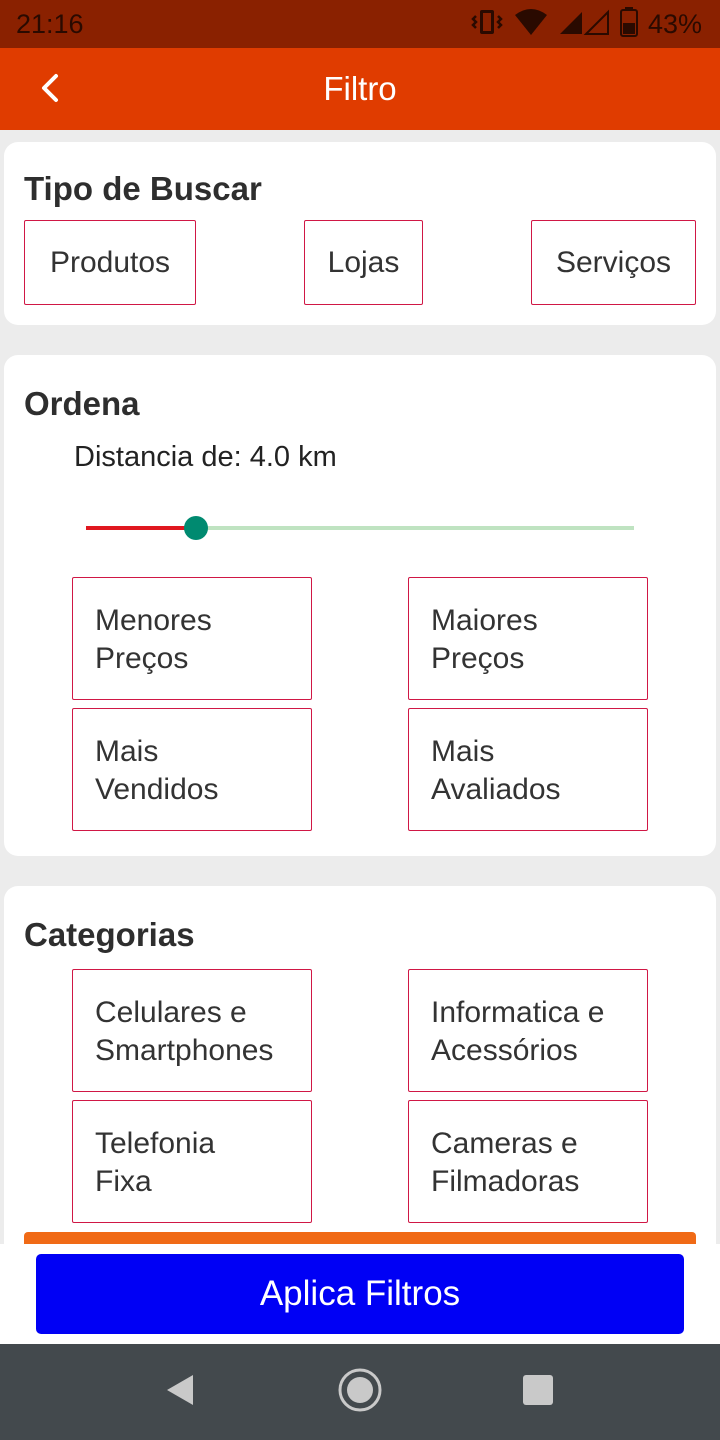 The height and width of the screenshot is (1440, 720). I want to click on sort-lowest-price-button: Menores Preços, so click(192, 638).